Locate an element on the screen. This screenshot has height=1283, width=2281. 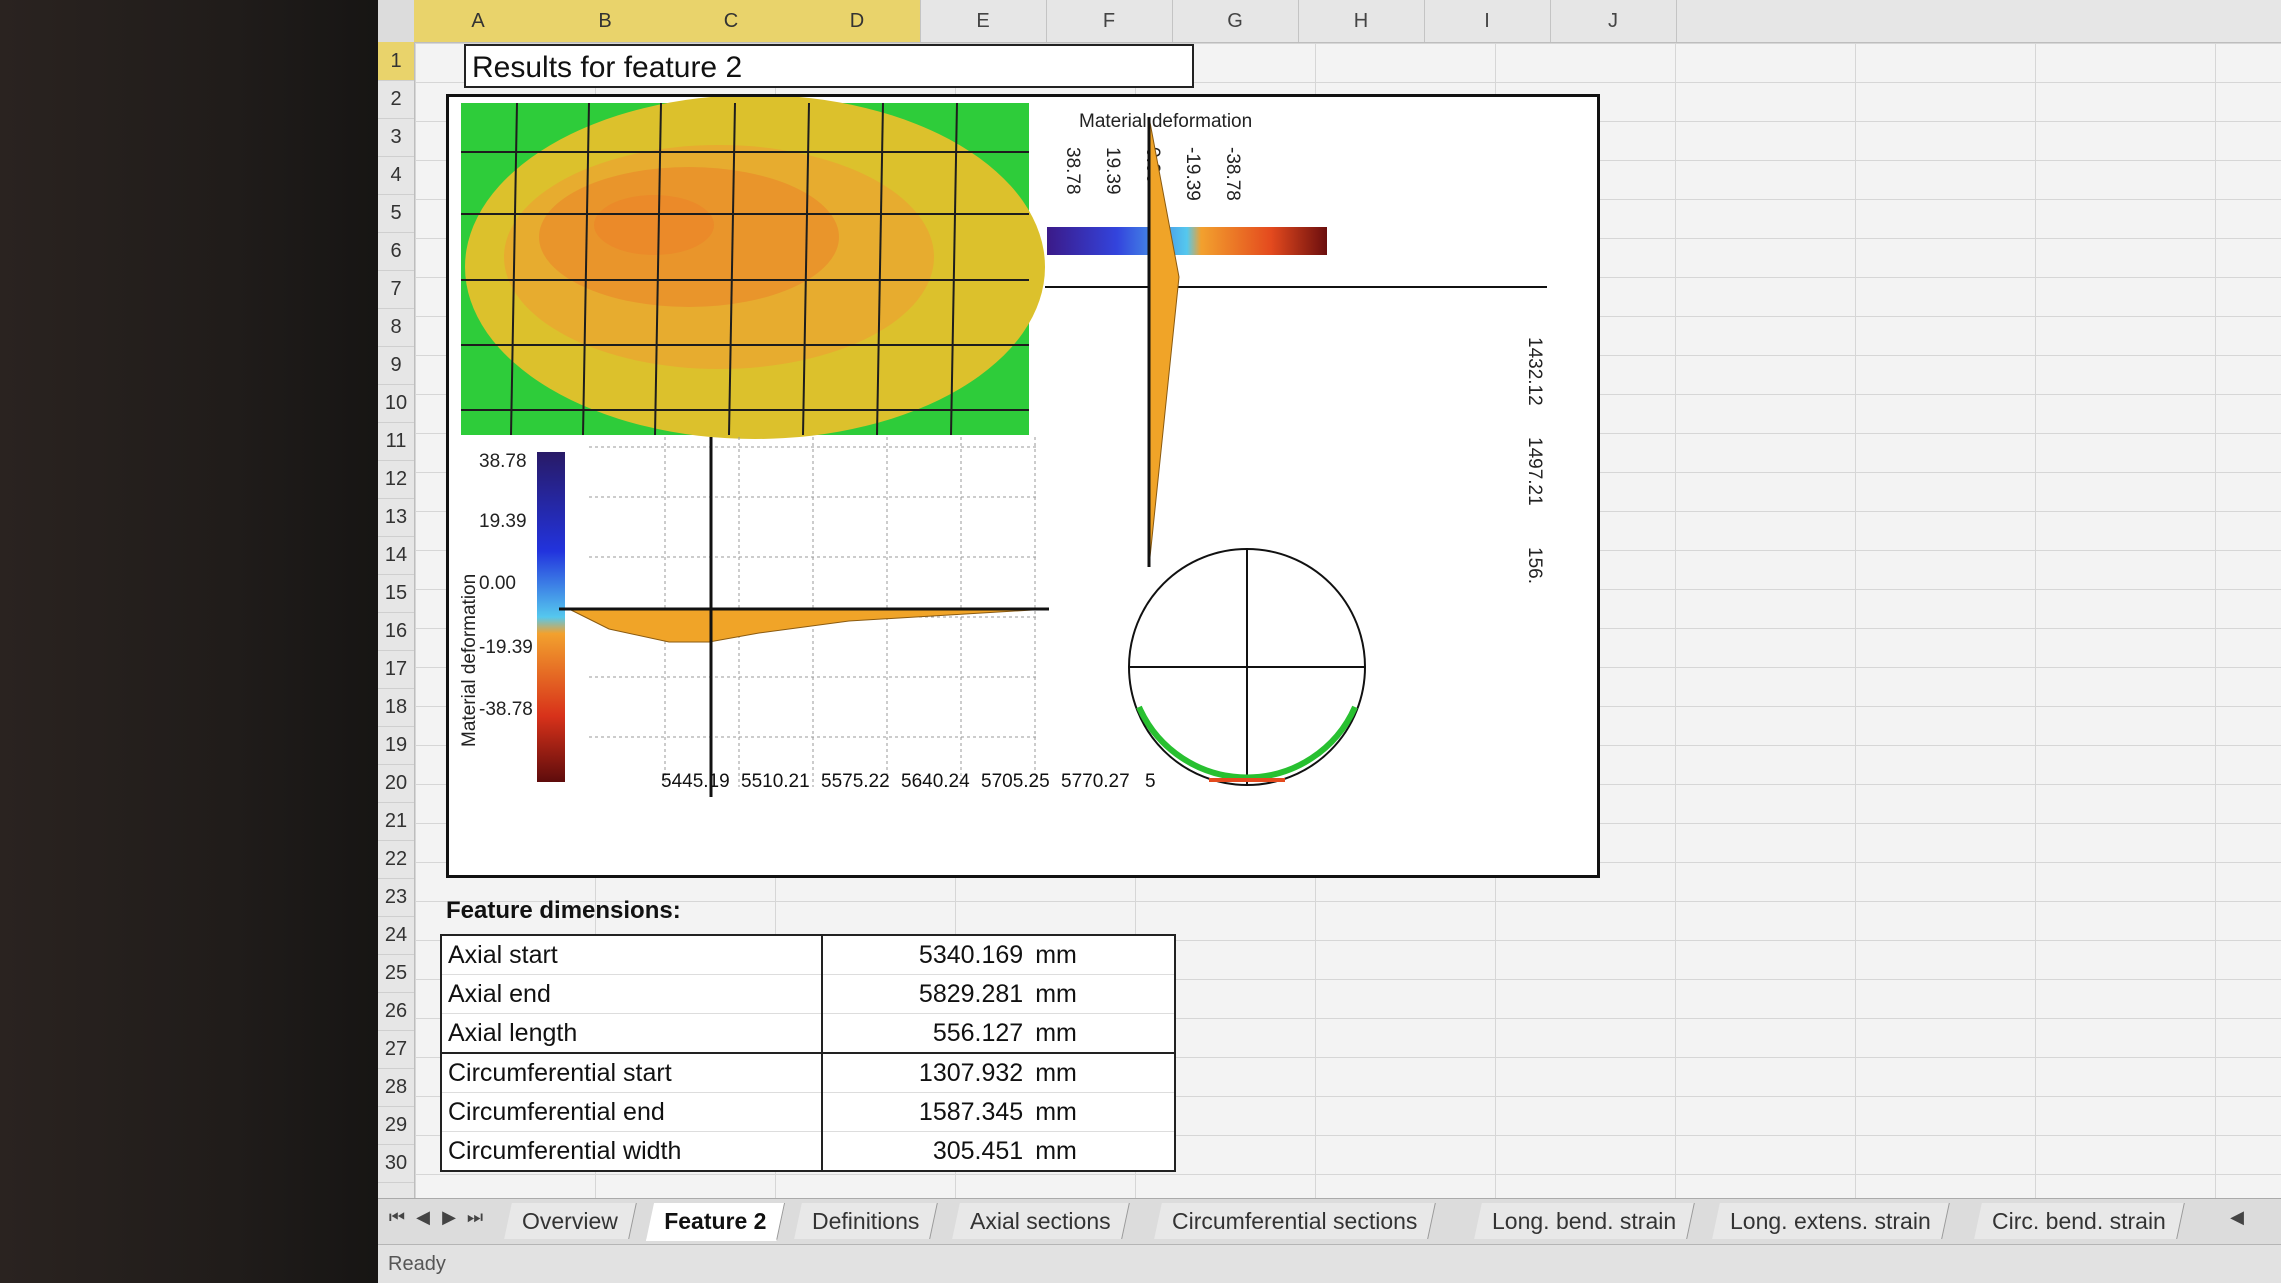
tab-long-bend-strain: Long. bend. strain is located at coordinates (1584, 1221).